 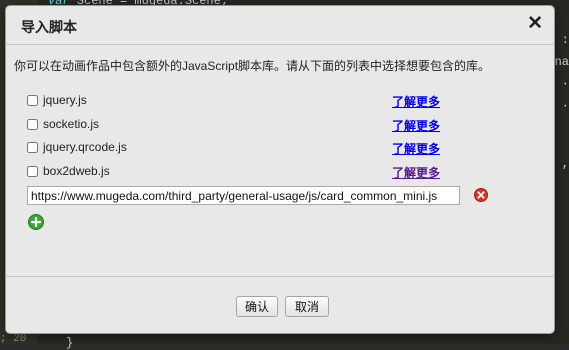 I want to click on library-name: box2dweb.js, so click(x=76, y=171).